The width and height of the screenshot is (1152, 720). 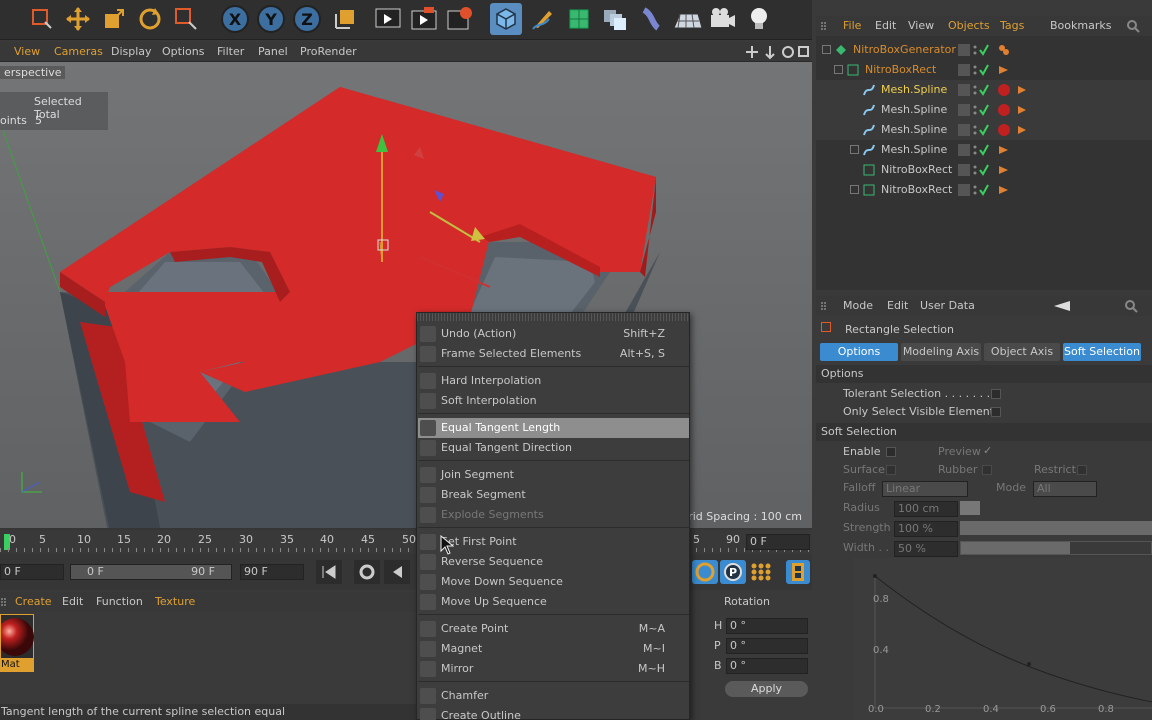 What do you see at coordinates (777, 52) in the screenshot?
I see `viewport-nav-icons` at bounding box center [777, 52].